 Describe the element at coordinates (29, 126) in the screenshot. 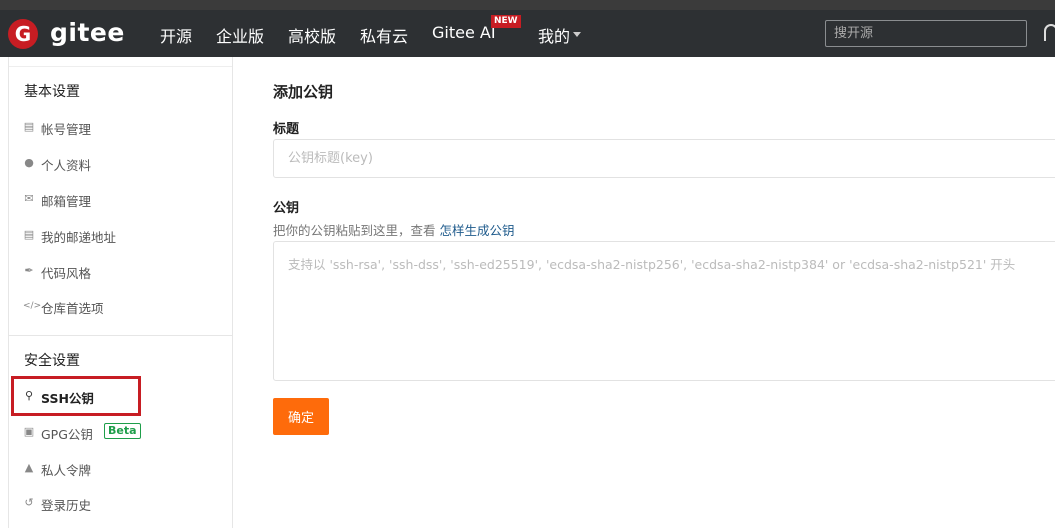

I see `id-card-icon: ▤` at that location.